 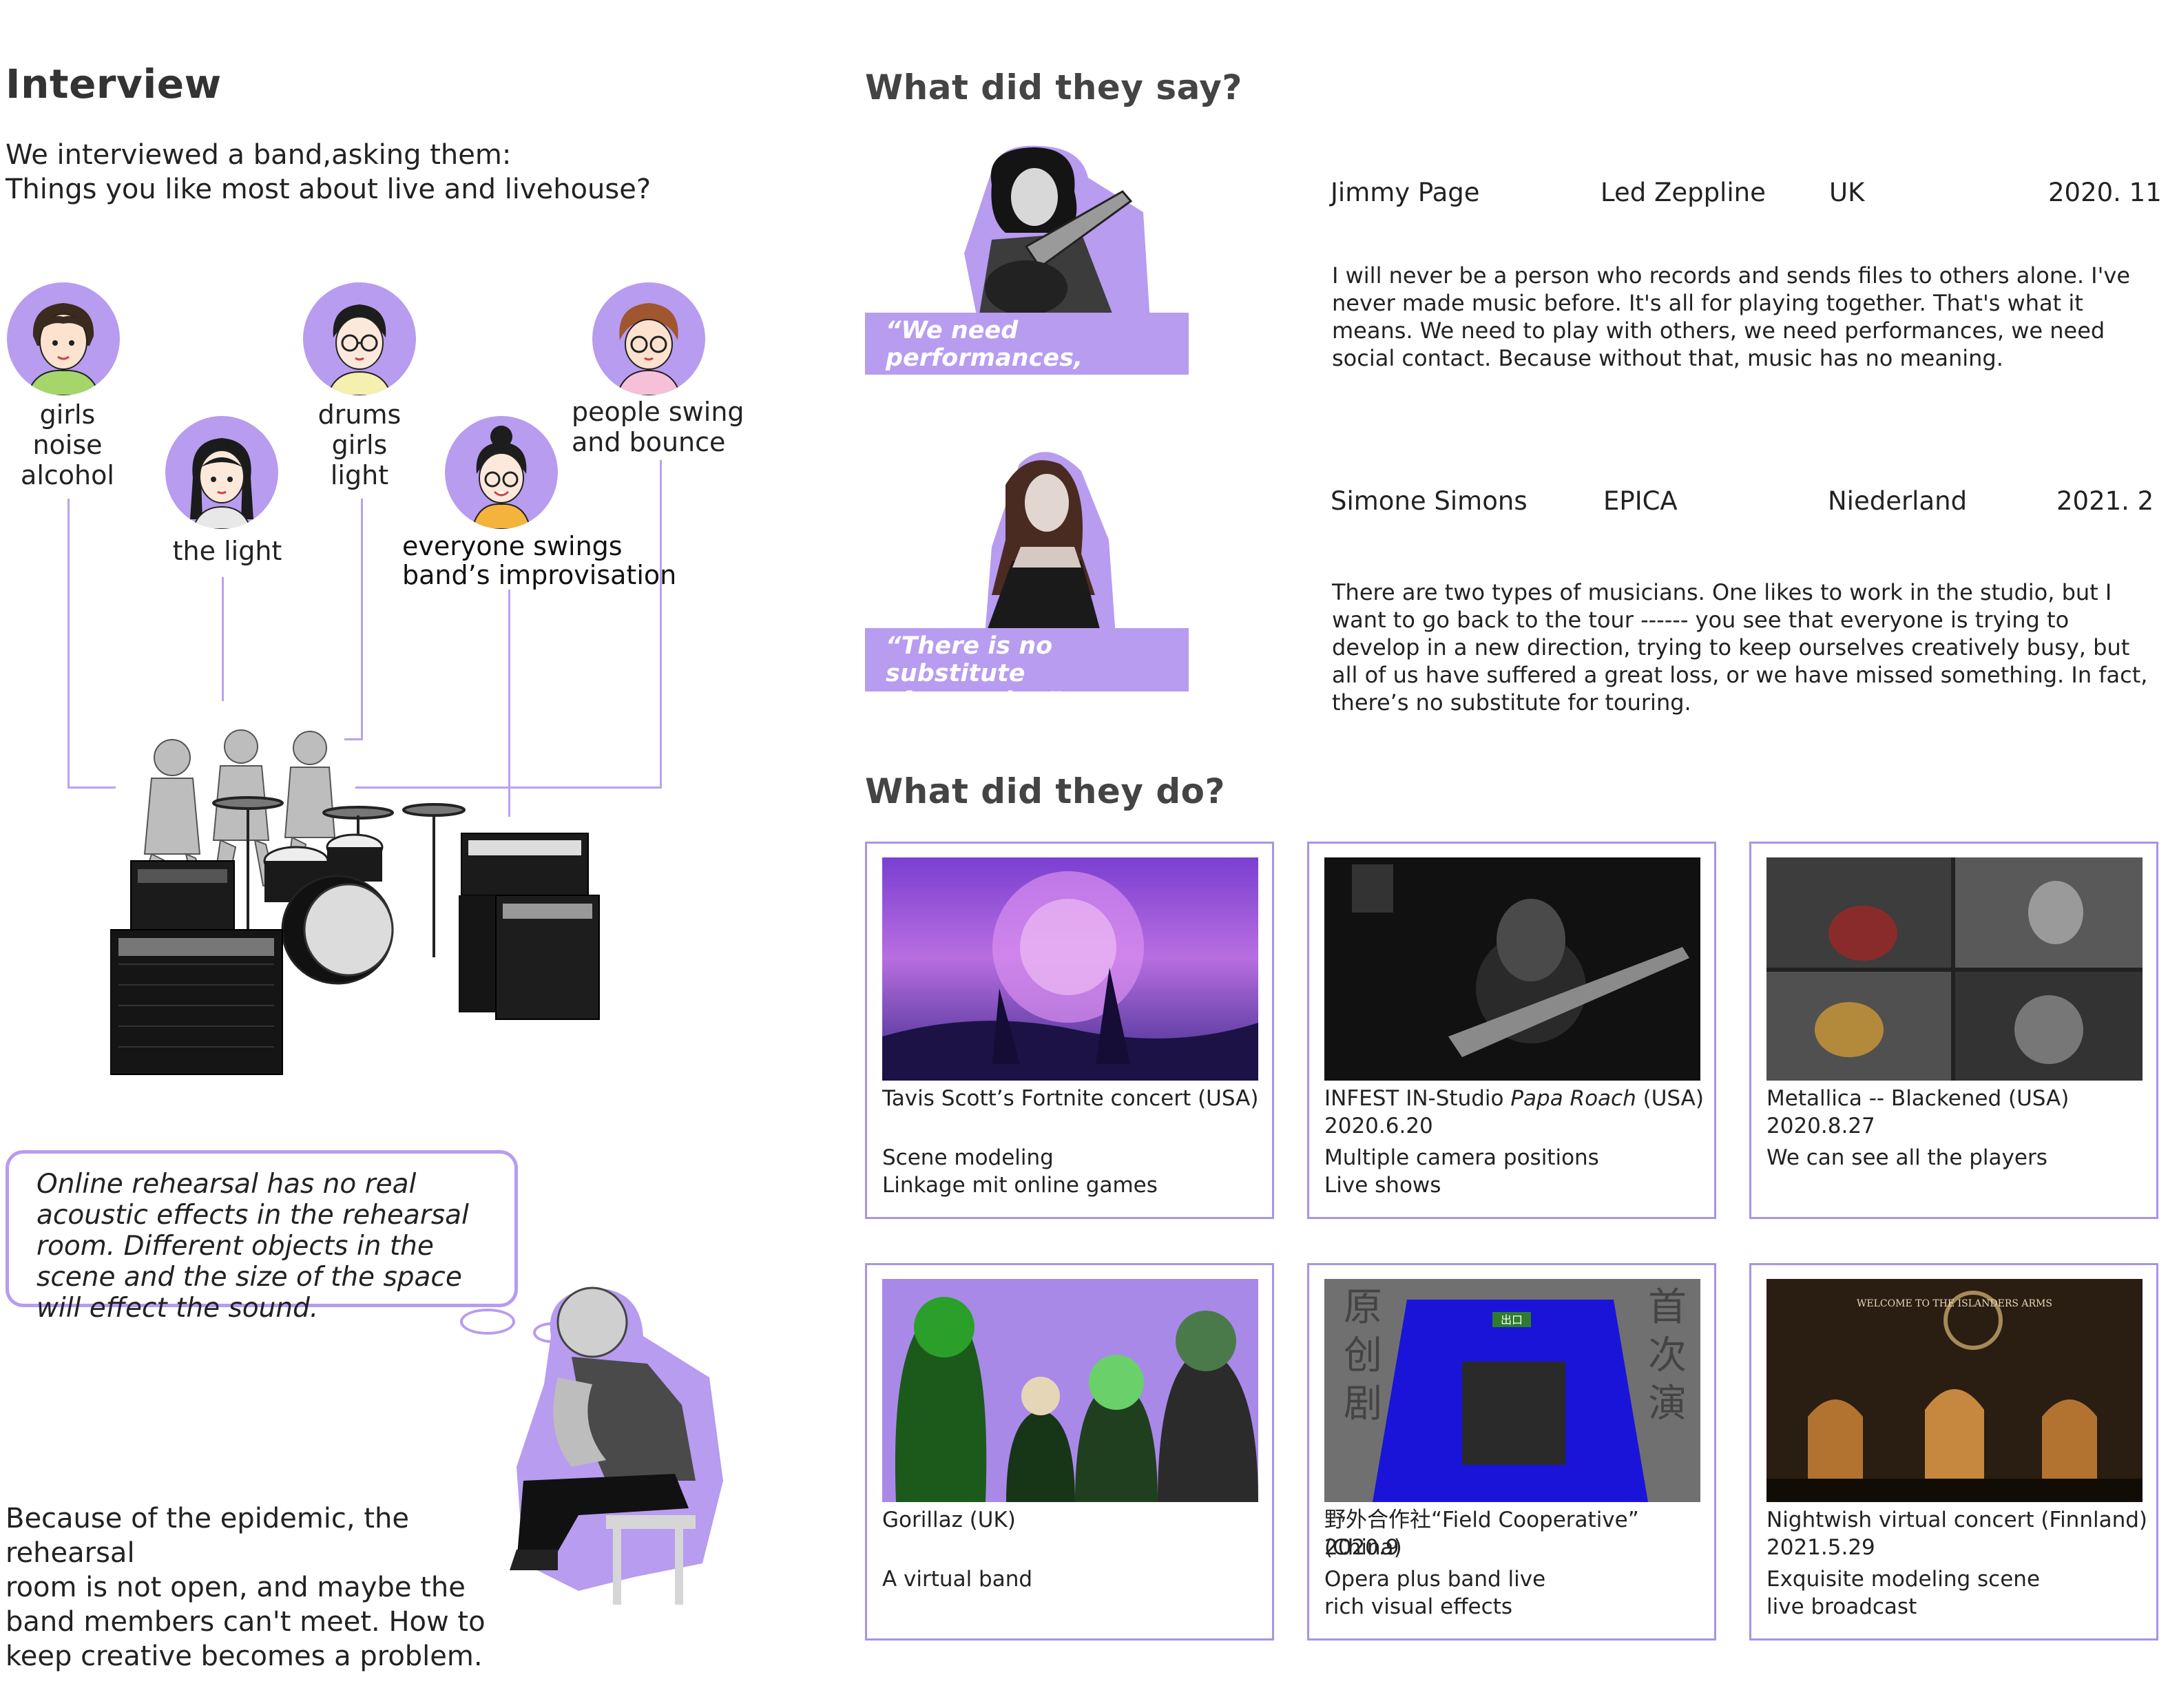 What do you see at coordinates (649, 442) in the screenshot?
I see `answer-line: and bounce` at bounding box center [649, 442].